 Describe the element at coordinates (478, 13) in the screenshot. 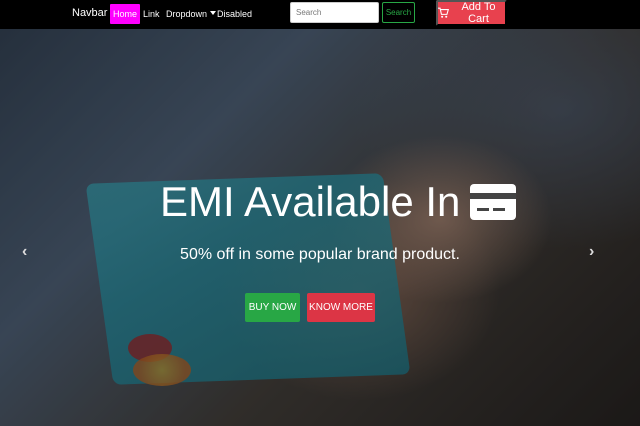

I see `add-to-cart-label: Add To Cart` at that location.